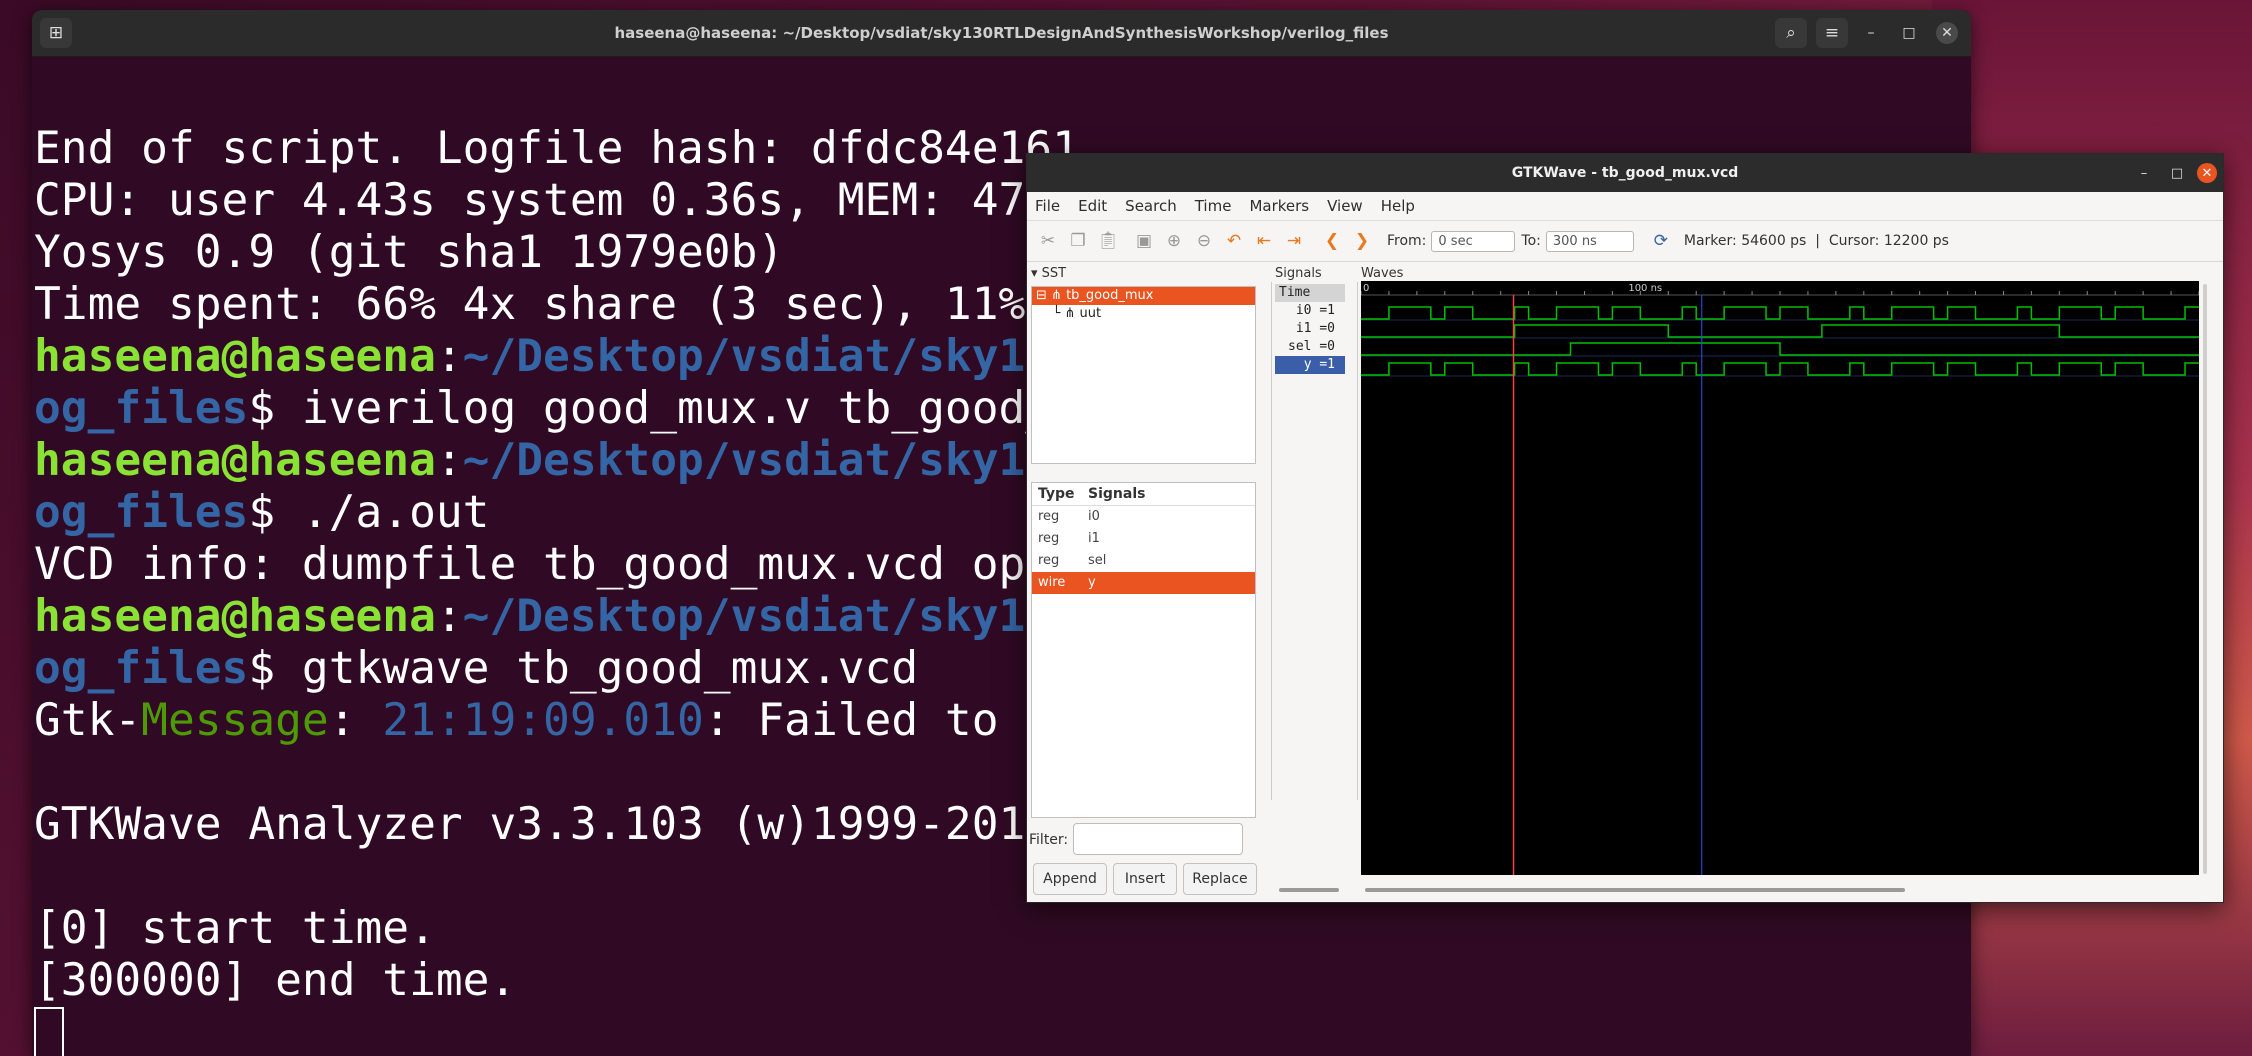 This screenshot has height=1056, width=2252. What do you see at coordinates (1366, 288) in the screenshot?
I see `time-start-label: 0` at bounding box center [1366, 288].